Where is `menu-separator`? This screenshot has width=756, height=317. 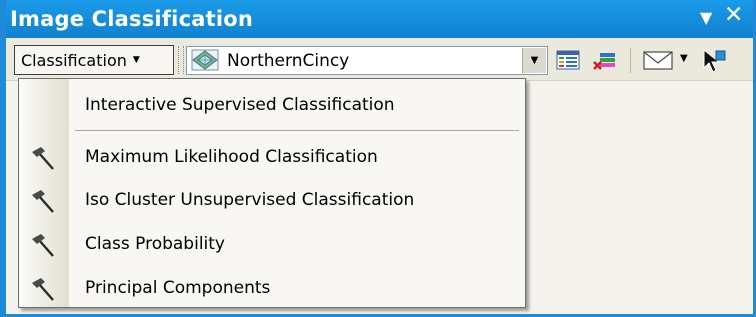 menu-separator is located at coordinates (297, 130).